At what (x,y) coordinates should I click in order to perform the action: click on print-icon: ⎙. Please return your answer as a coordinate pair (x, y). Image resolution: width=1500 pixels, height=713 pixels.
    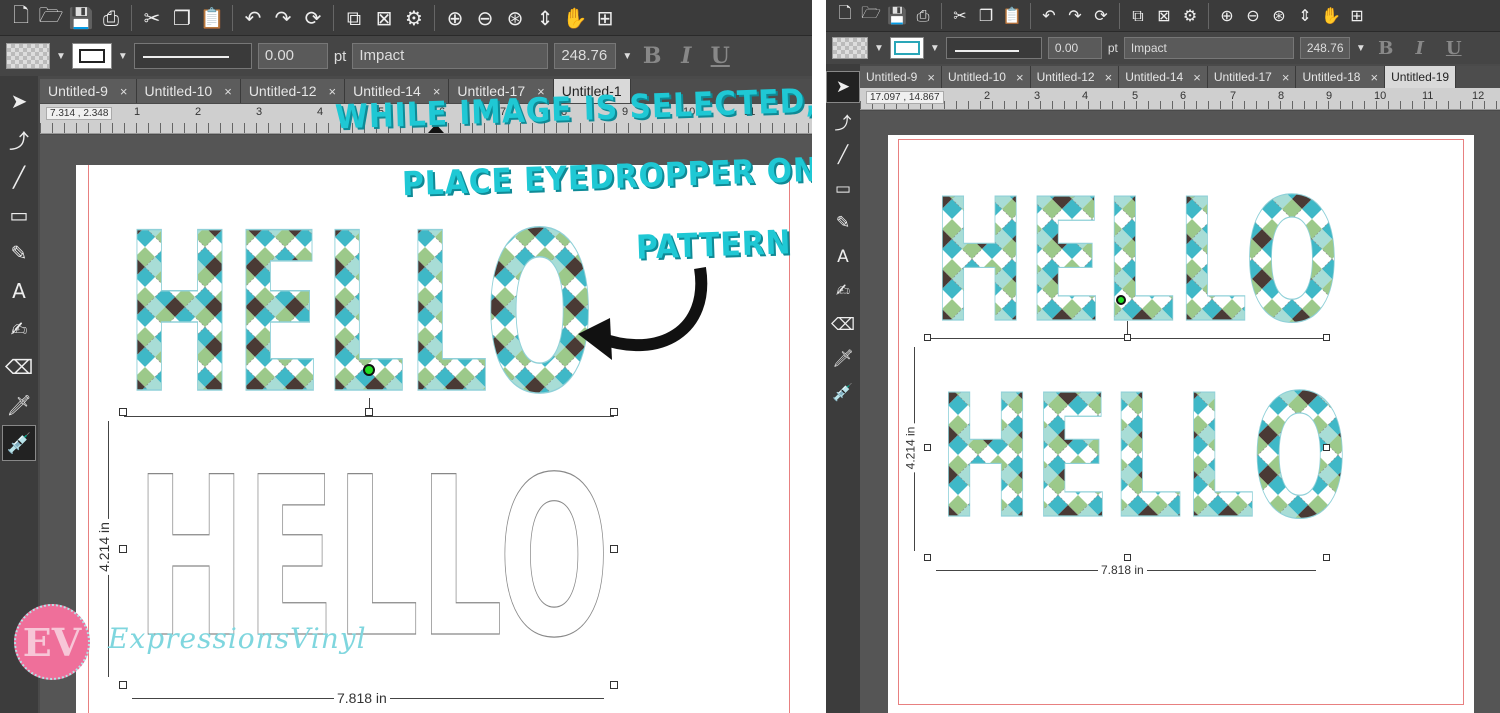
    Looking at the image, I should click on (923, 16).